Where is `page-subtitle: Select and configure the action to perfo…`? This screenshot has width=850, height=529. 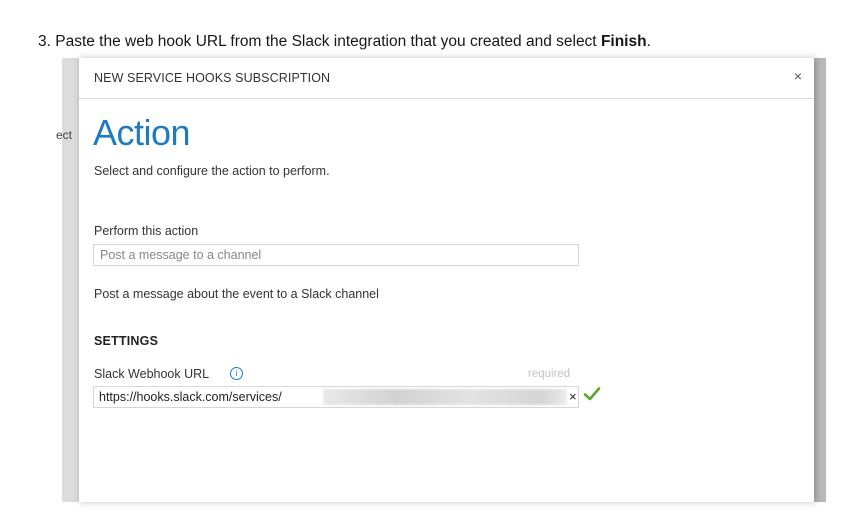
page-subtitle: Select and configure the action to perfo… is located at coordinates (212, 171).